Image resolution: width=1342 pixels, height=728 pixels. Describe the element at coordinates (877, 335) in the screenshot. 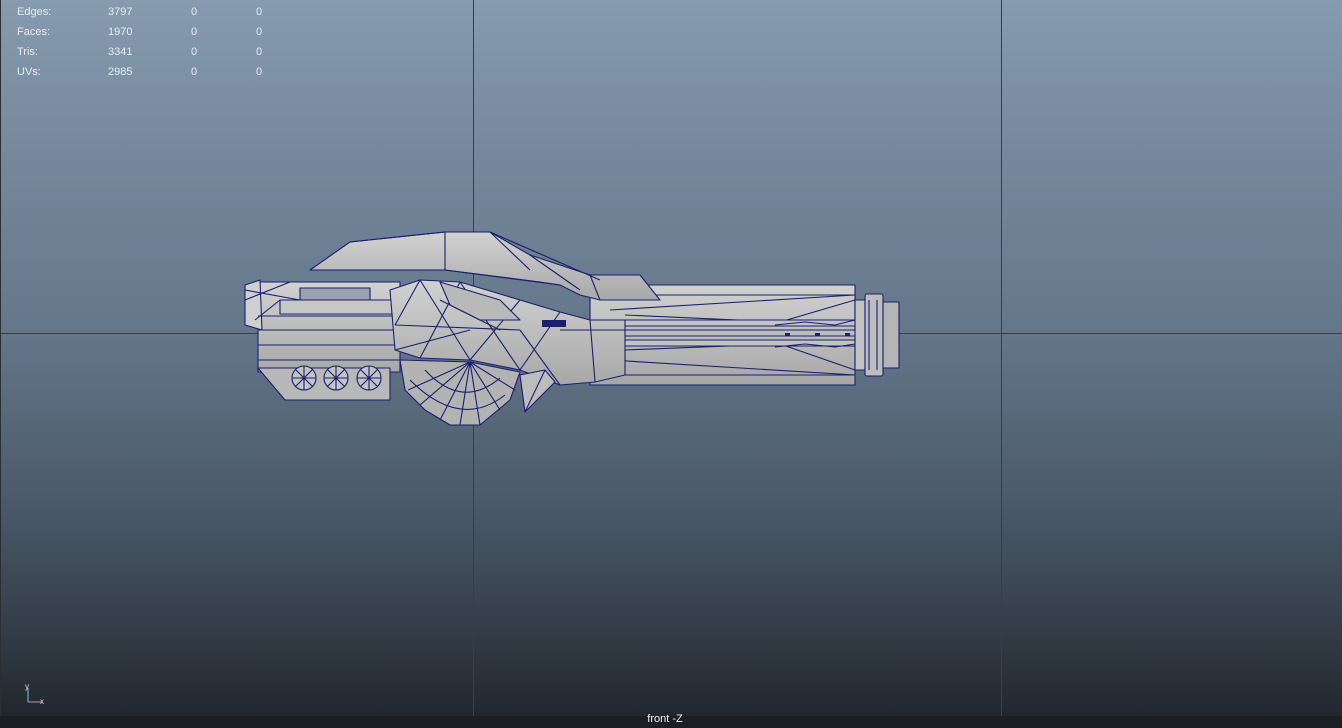

I see `muzzle-cap` at that location.